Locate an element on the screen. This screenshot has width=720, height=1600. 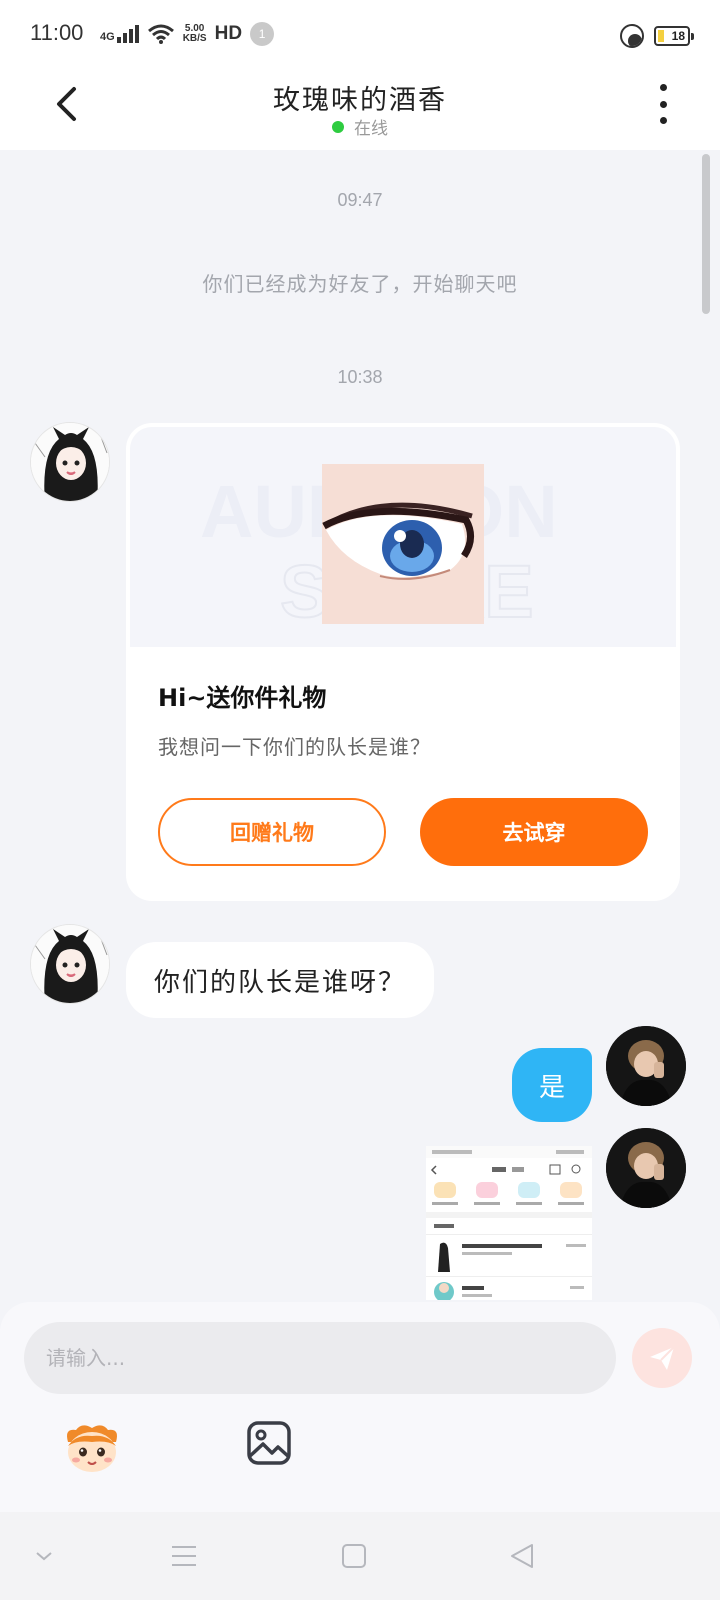
message-input is located at coordinates (320, 1358).